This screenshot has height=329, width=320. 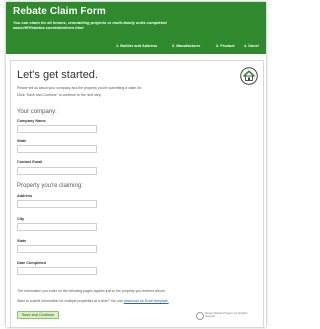 I want to click on seal-icon, so click(x=200, y=316).